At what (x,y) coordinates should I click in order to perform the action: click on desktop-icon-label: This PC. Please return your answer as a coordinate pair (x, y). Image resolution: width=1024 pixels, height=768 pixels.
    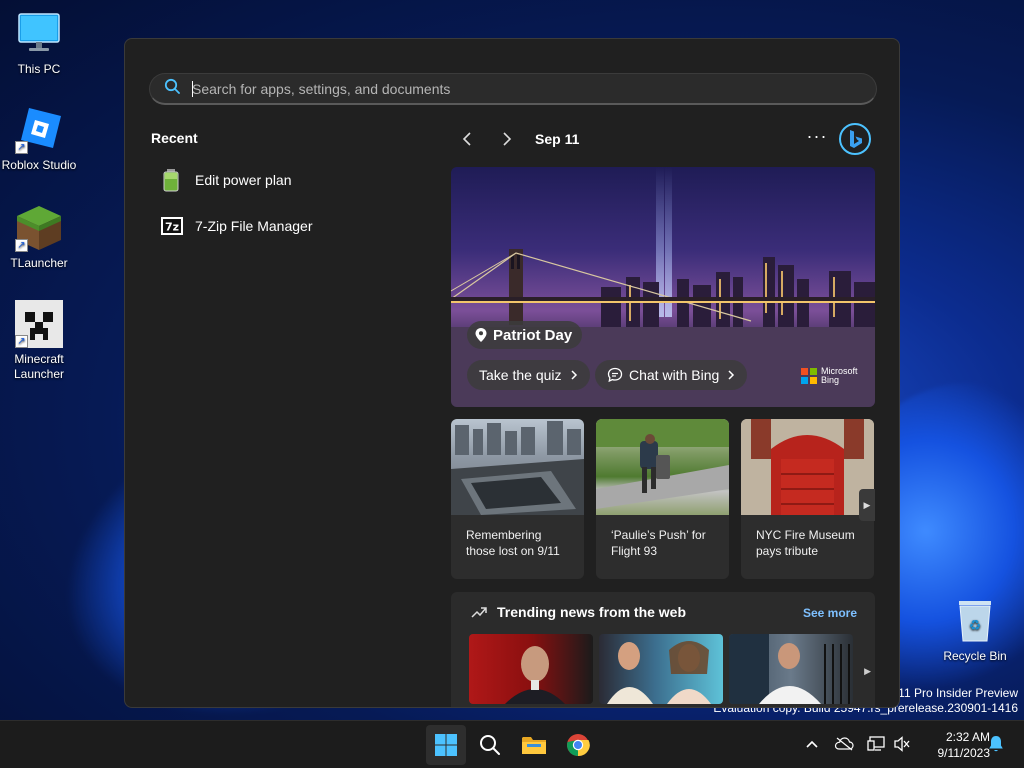
    Looking at the image, I should click on (39, 69).